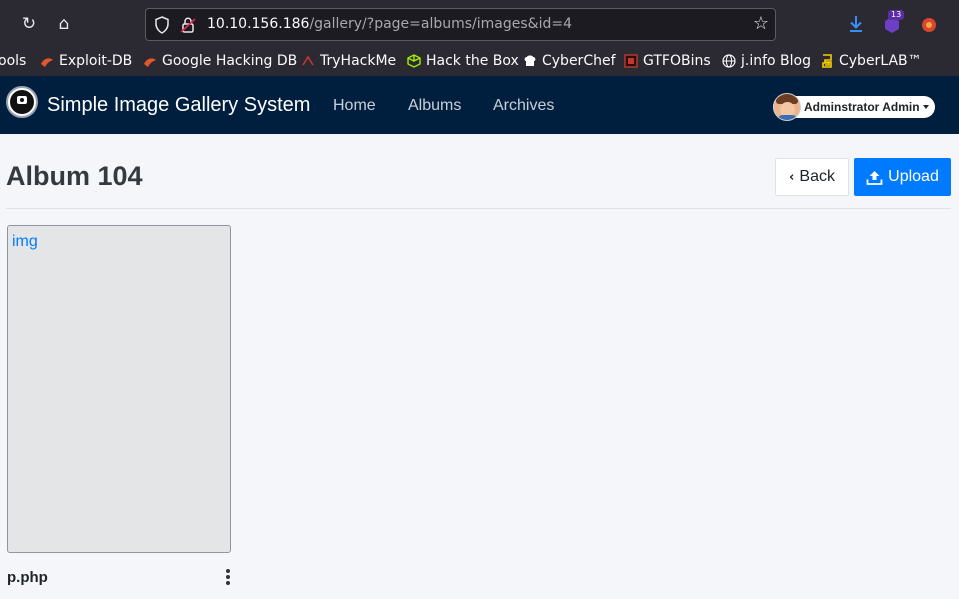 The width and height of the screenshot is (959, 599). I want to click on bookmark-cyberlab: CyberLAB™, so click(871, 61).